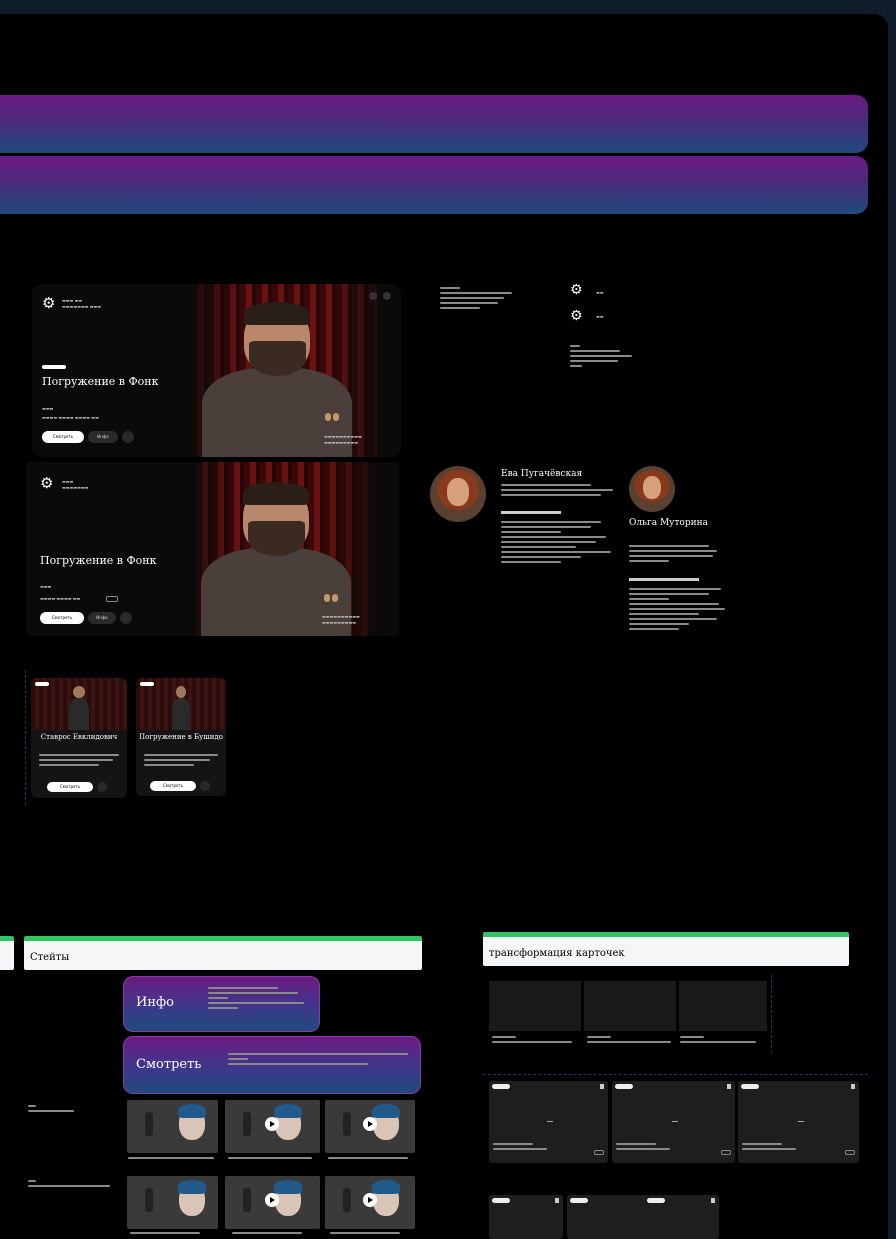 The height and width of the screenshot is (1239, 896). What do you see at coordinates (112, 599) in the screenshot?
I see `age-badge` at bounding box center [112, 599].